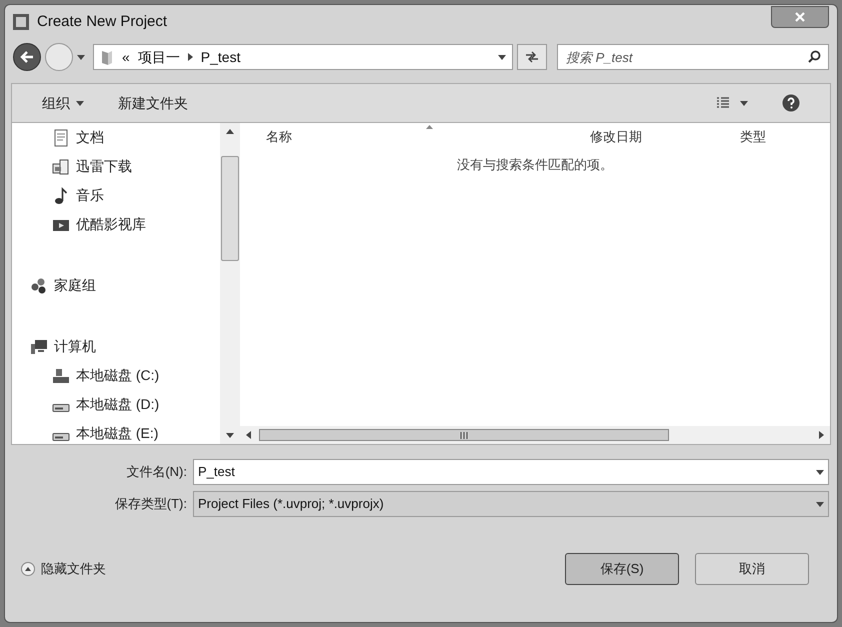 Image resolution: width=842 pixels, height=627 pixels. Describe the element at coordinates (753, 137) in the screenshot. I see `column-header: 类型` at that location.